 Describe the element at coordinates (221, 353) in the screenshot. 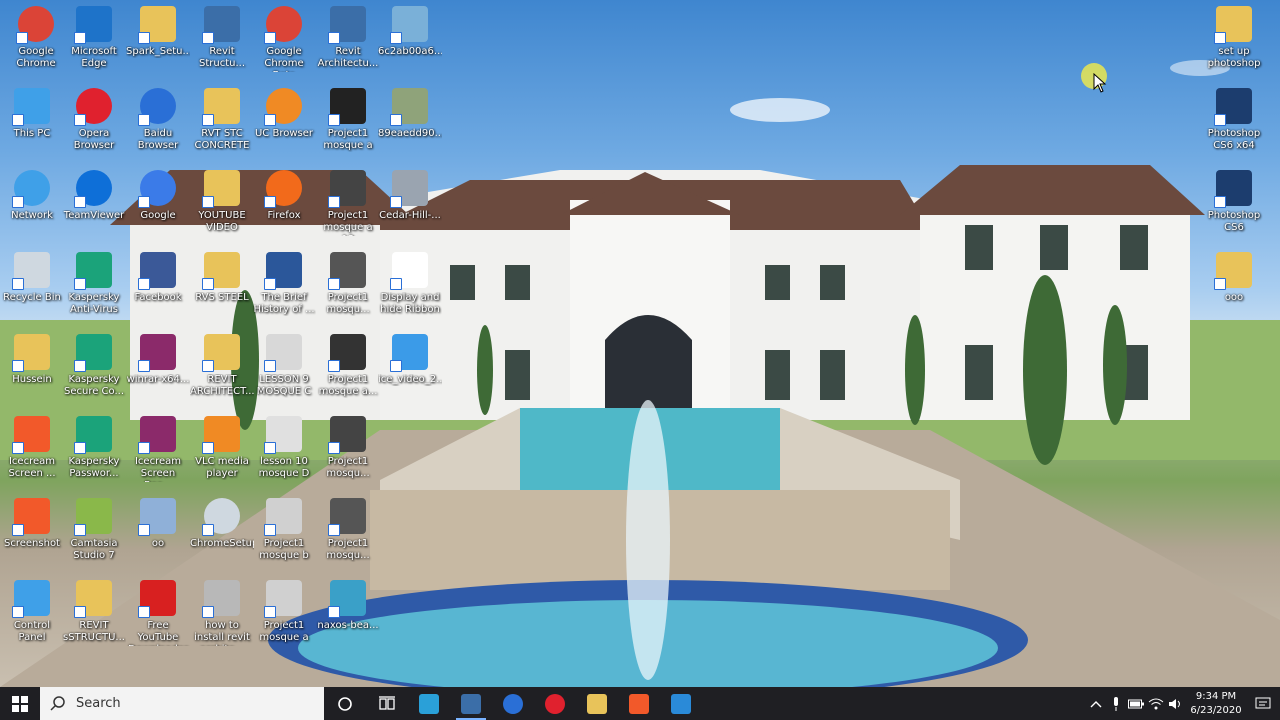

I see `folder-zip-icon` at that location.